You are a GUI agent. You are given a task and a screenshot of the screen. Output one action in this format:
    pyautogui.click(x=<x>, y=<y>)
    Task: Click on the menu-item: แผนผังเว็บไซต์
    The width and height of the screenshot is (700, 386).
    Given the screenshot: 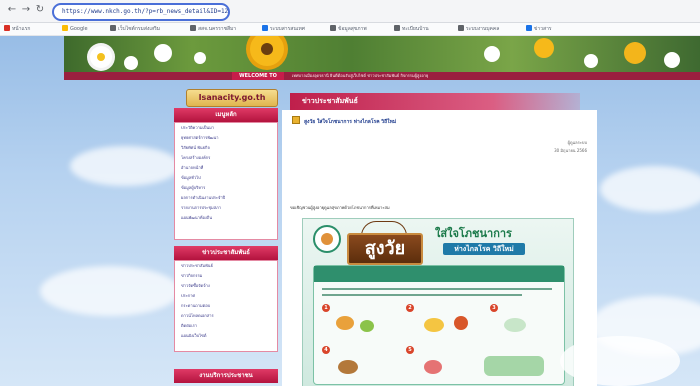 What is the action you would take?
    pyautogui.click(x=226, y=336)
    